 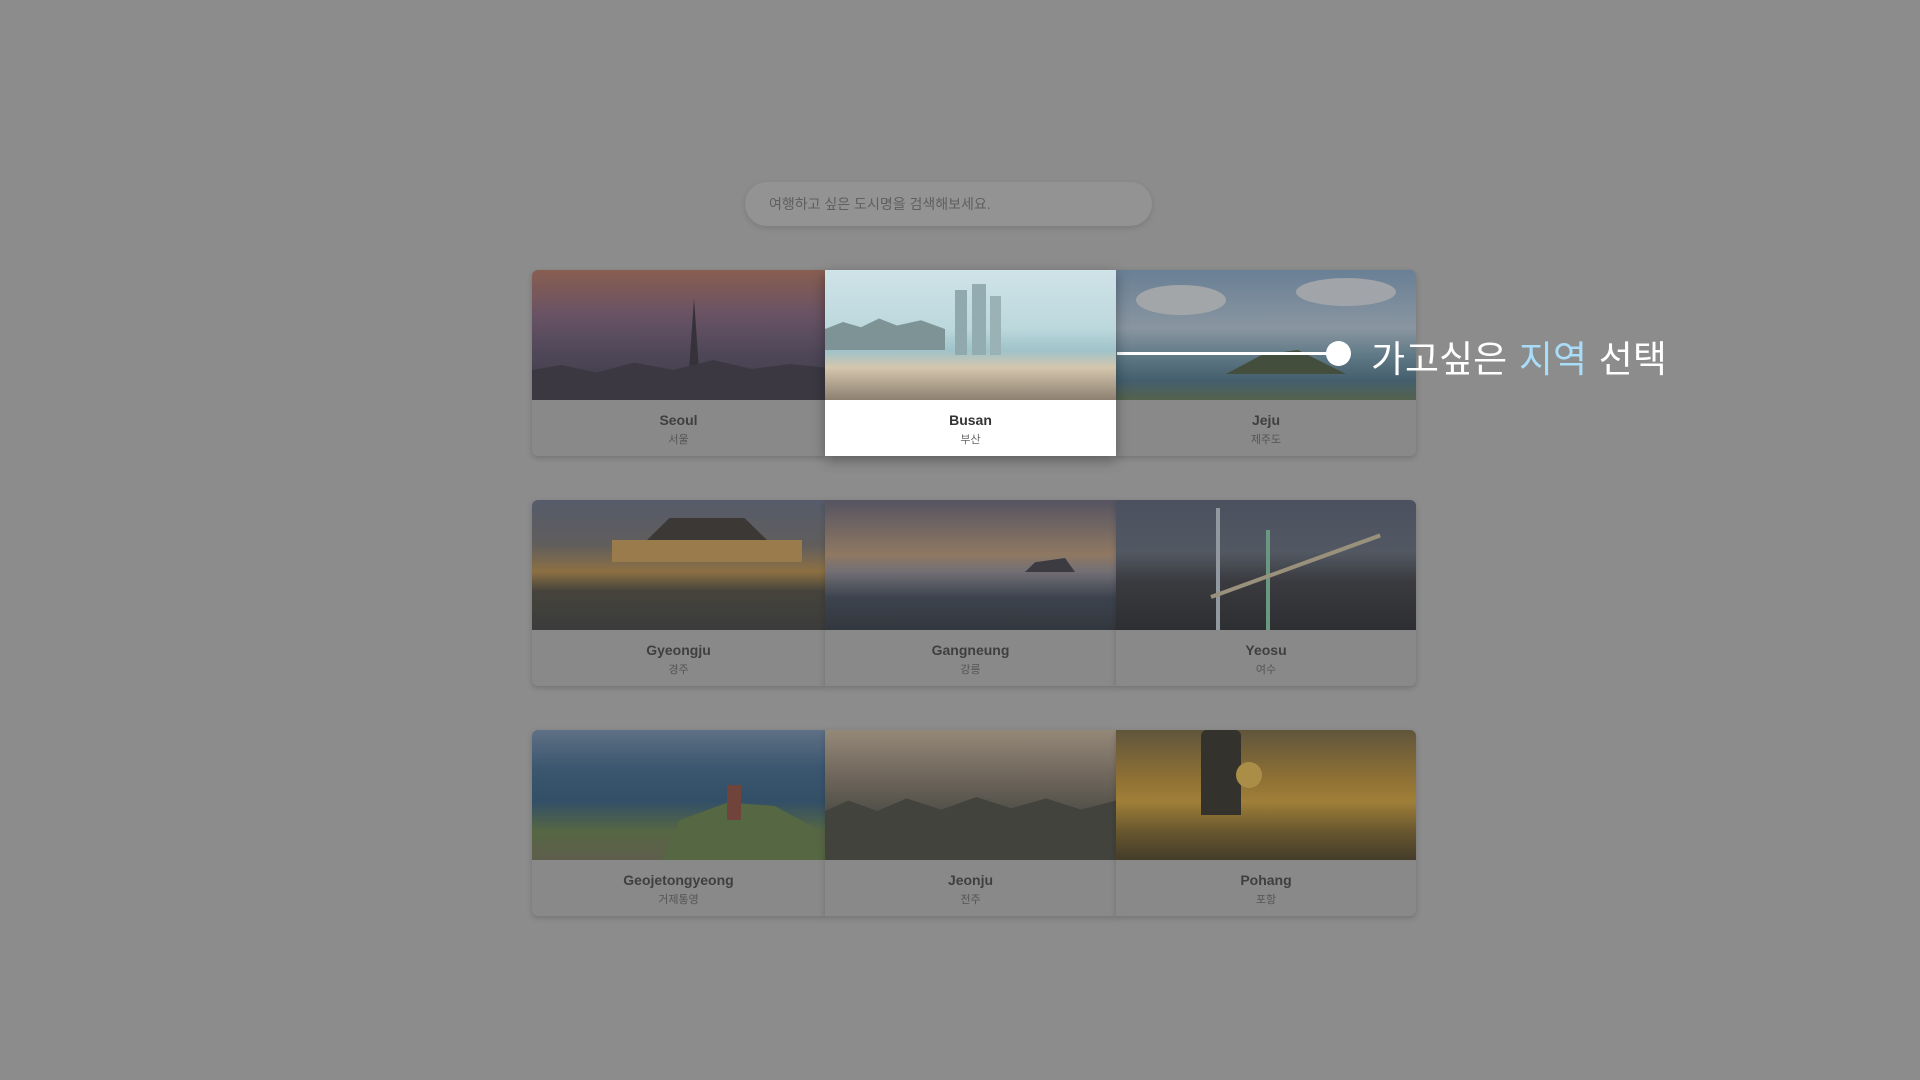 I want to click on city-name-ko: 부산, so click(x=970, y=440).